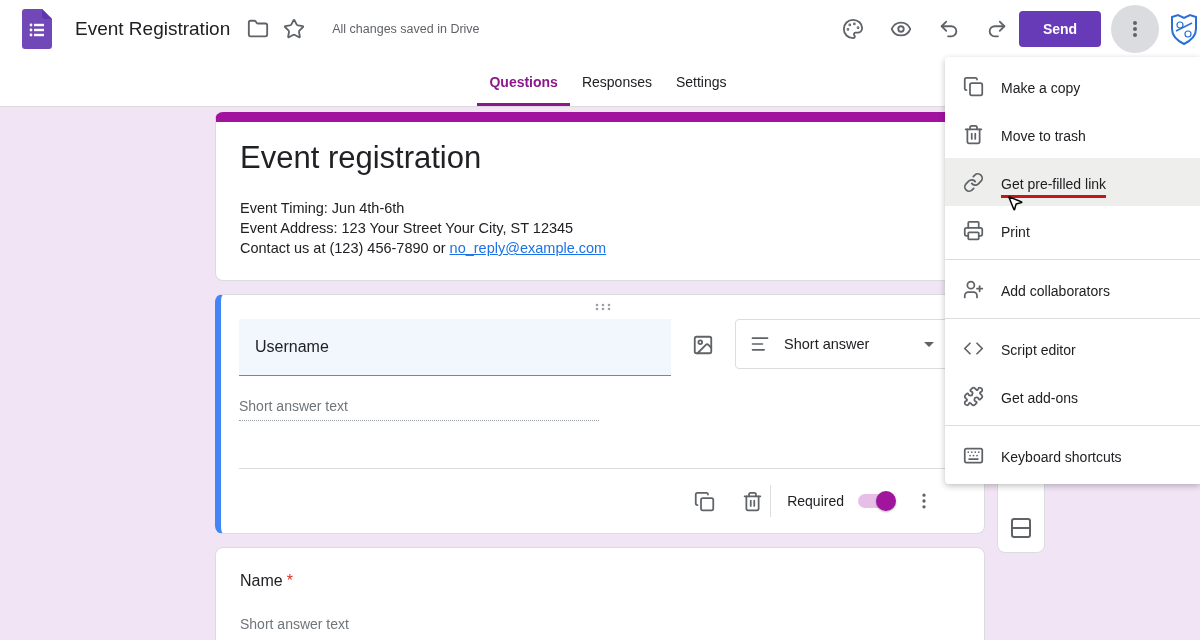 The width and height of the screenshot is (1200, 640). I want to click on menu-item: Get pre-filled link, so click(1072, 182).